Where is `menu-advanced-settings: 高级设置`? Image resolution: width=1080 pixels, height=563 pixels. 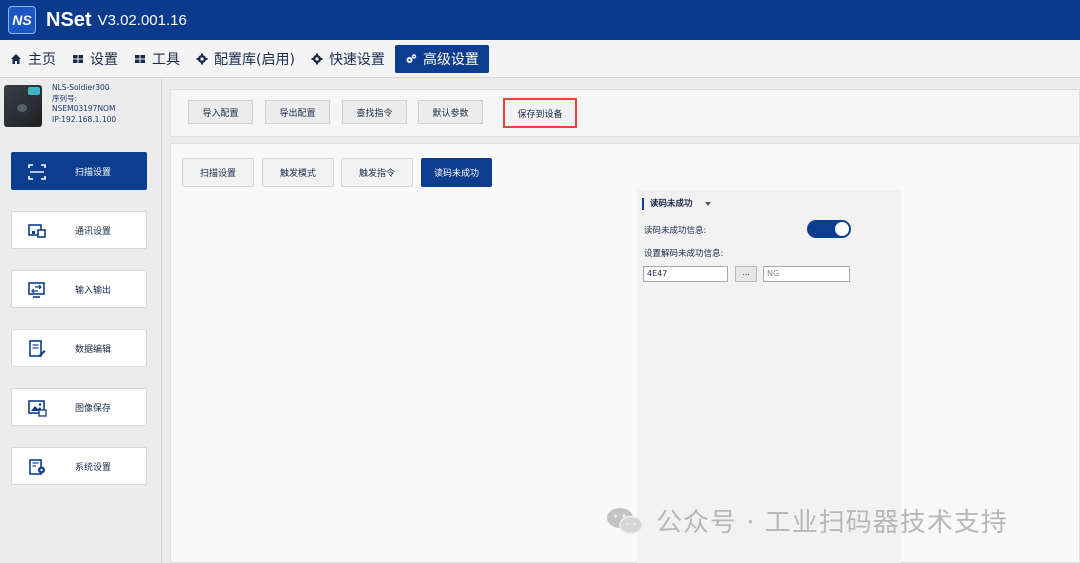 menu-advanced-settings: 高级设置 is located at coordinates (441, 58).